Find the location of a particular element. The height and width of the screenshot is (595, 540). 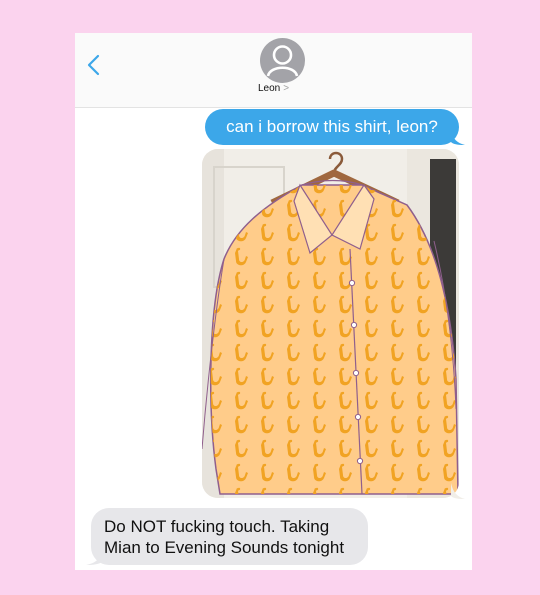

contact-name-button: Leon > is located at coordinates (273, 91).